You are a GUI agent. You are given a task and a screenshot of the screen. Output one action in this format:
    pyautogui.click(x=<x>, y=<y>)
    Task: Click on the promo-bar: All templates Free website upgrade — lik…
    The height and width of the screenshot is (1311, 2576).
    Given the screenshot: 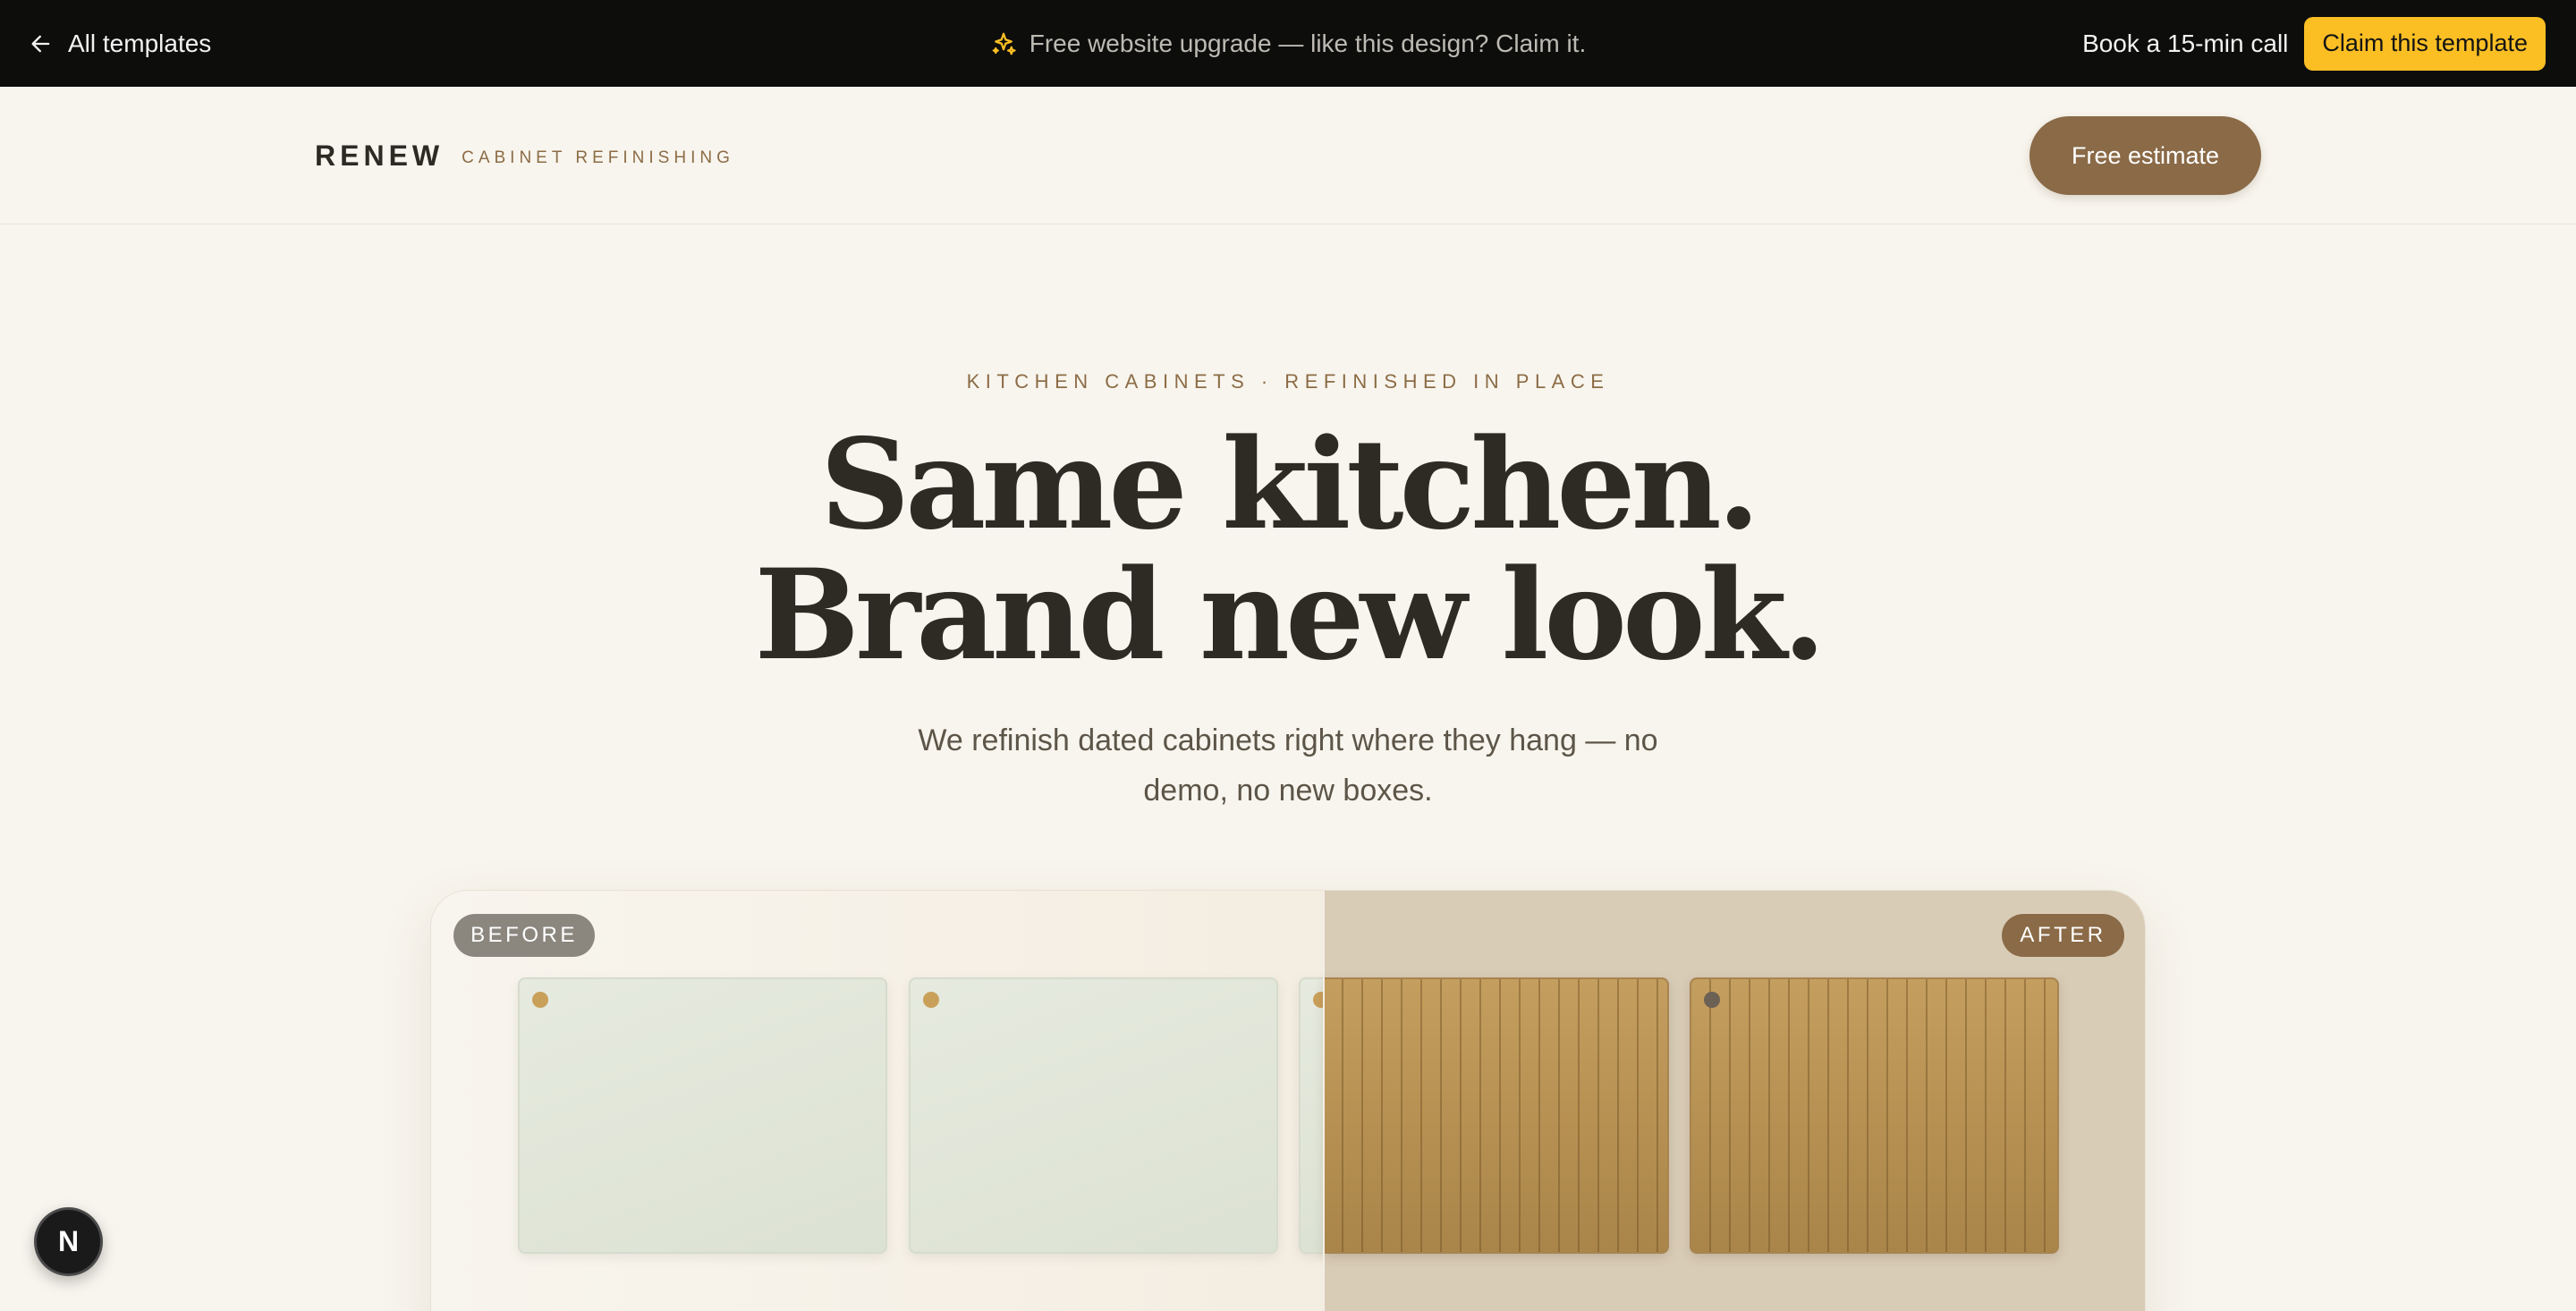 What is the action you would take?
    pyautogui.click(x=1288, y=43)
    